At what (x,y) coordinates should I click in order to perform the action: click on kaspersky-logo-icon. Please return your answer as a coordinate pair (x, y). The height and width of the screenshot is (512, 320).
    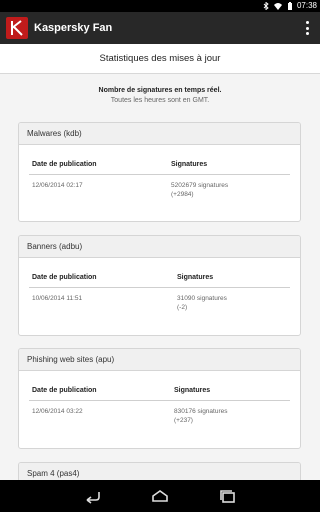
    Looking at the image, I should click on (17, 28).